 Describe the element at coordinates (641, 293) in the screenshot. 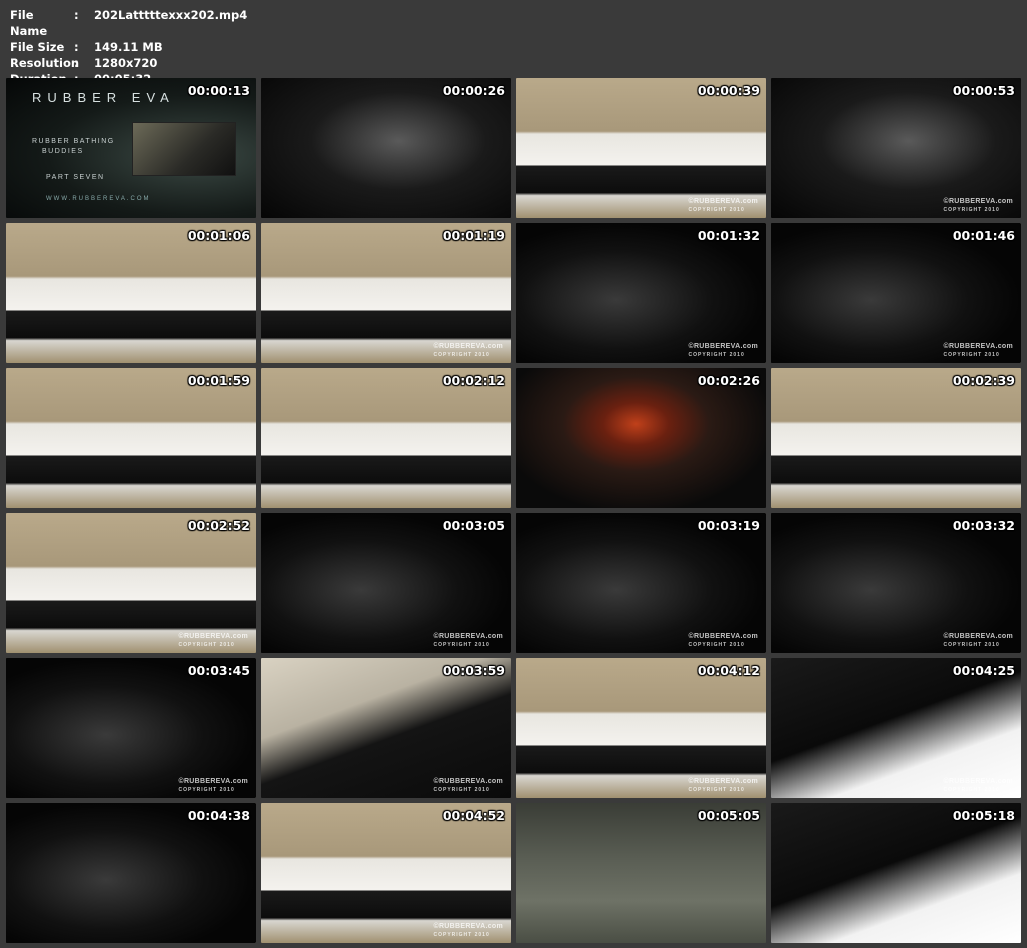

I see `thumbnail: ©RUBBEREVA.com COPYRIGHT 2010 00:01:32` at that location.